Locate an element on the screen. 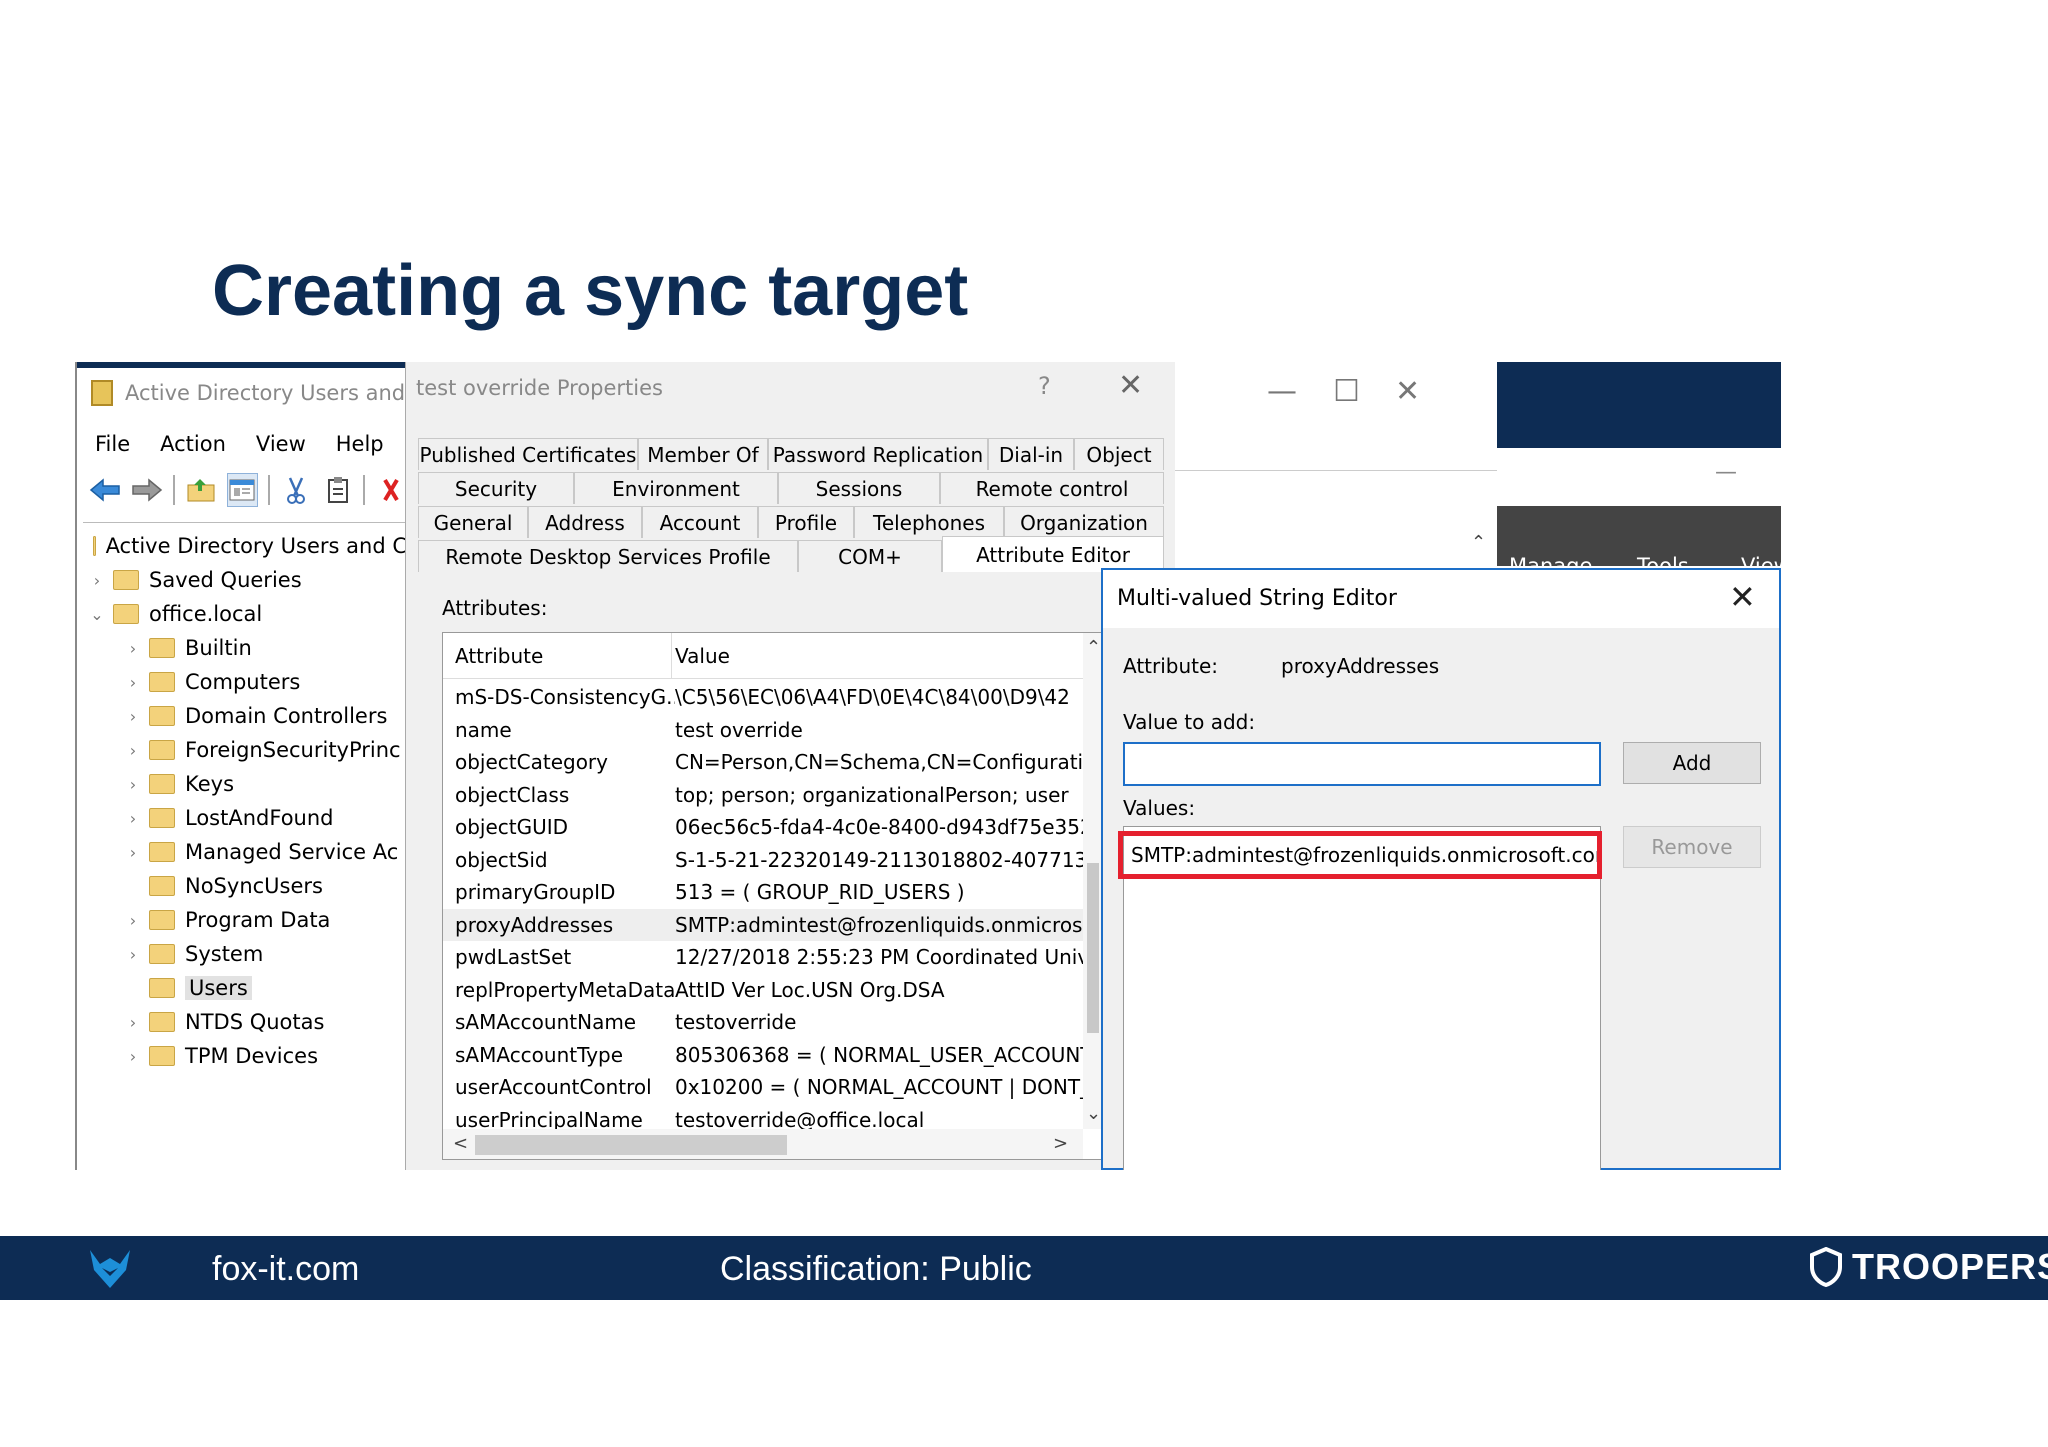  column-attribute: Attribute is located at coordinates (559, 656).